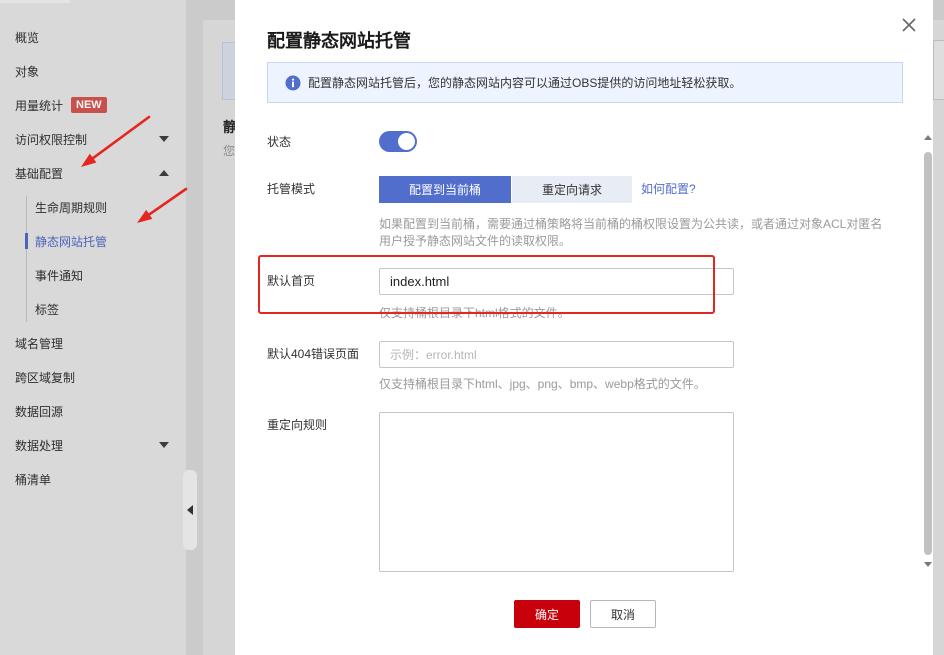 This screenshot has height=655, width=944. I want to click on sidebar-item-label: 标签, so click(47, 309).